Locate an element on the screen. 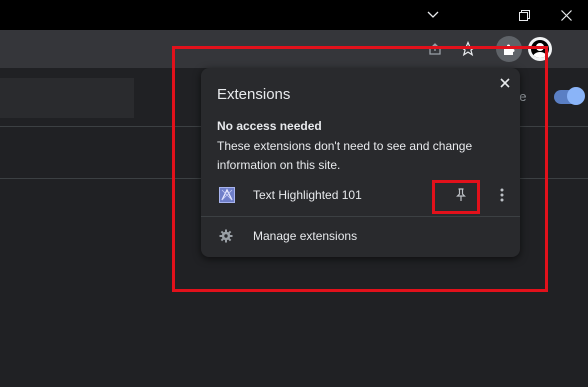 This screenshot has width=588, height=387. window-titlebar is located at coordinates (294, 15).